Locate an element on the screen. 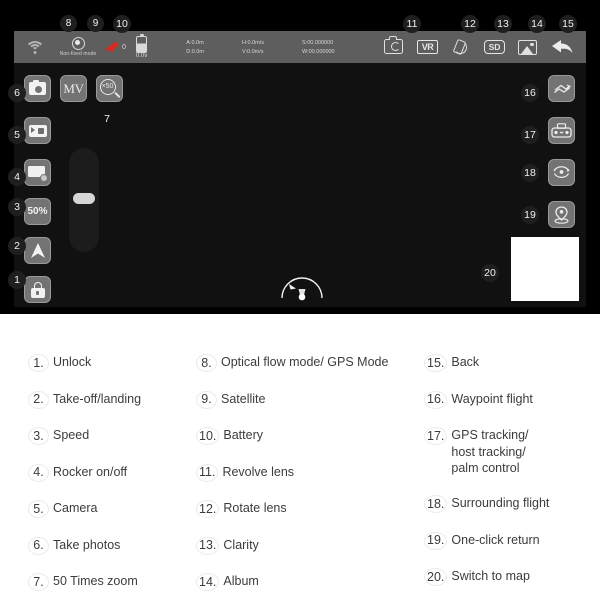  legend-item-number: 20. is located at coordinates (436, 577).